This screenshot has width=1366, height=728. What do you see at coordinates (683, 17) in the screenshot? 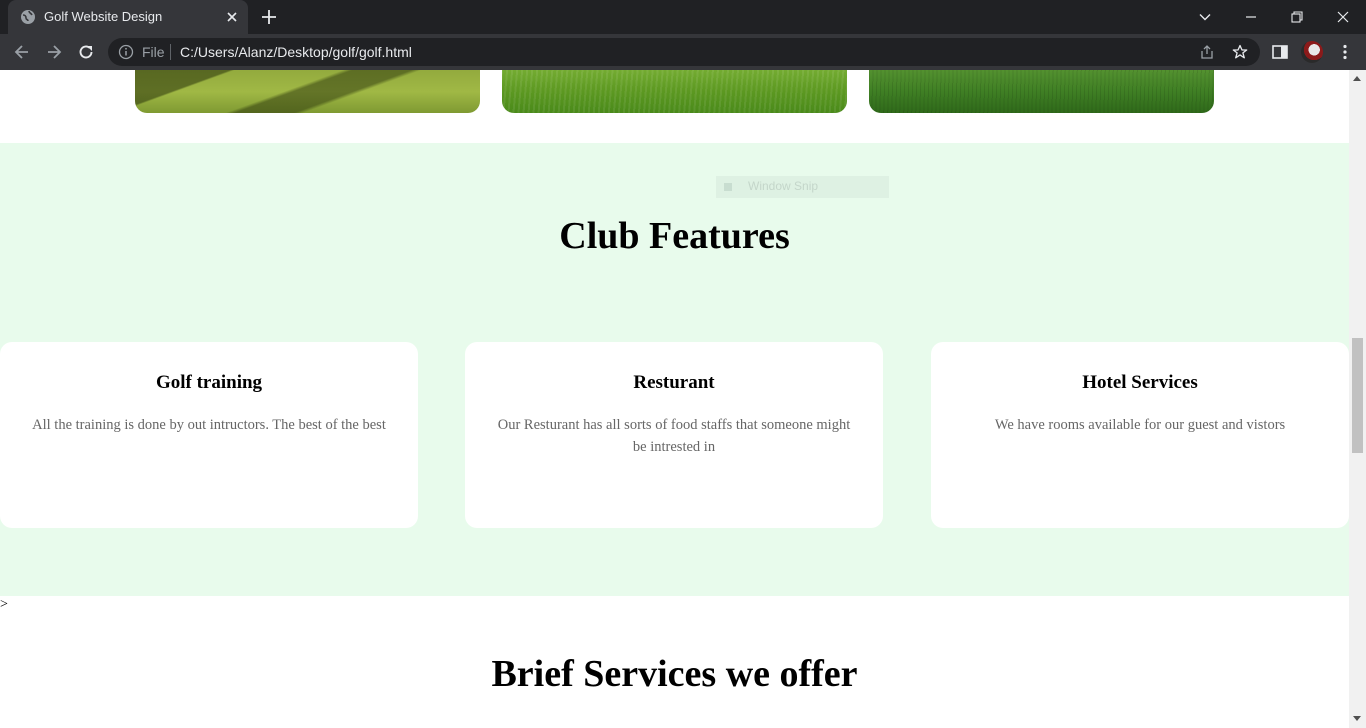
I see `tab-strip: Golf Website Design` at bounding box center [683, 17].